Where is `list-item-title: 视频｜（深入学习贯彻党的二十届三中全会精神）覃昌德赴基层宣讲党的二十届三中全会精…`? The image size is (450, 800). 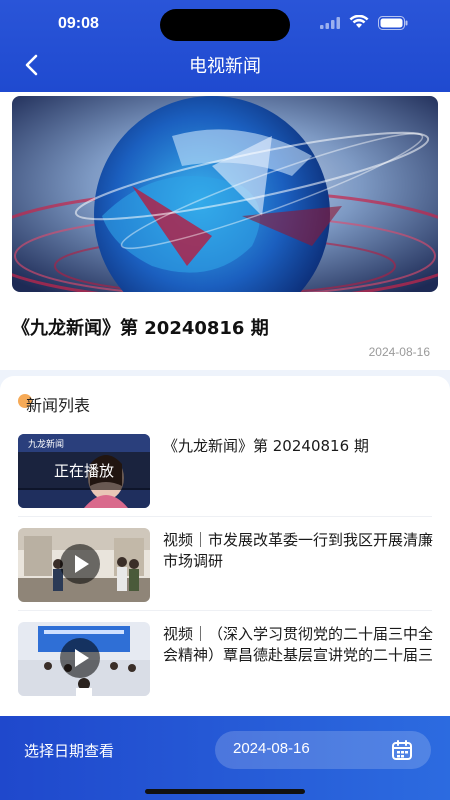
list-item-title: 视频｜（深入学习贯彻党的二十届三中全会精神）覃昌德赴基层宣讲党的二十届三中全会精… is located at coordinates (298, 644).